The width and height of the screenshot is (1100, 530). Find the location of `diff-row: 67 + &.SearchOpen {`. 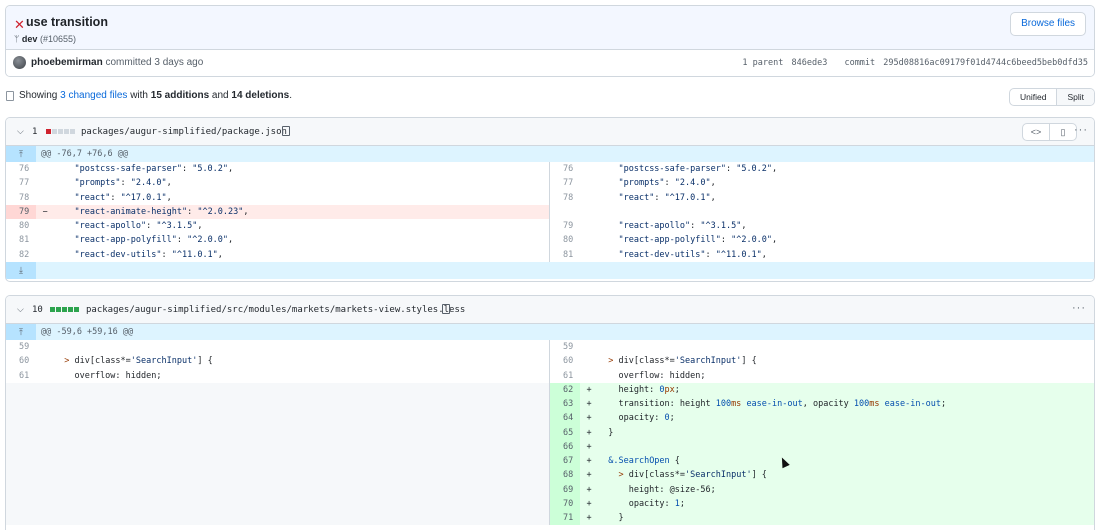

diff-row: 67 + &.SearchOpen { is located at coordinates (550, 461).